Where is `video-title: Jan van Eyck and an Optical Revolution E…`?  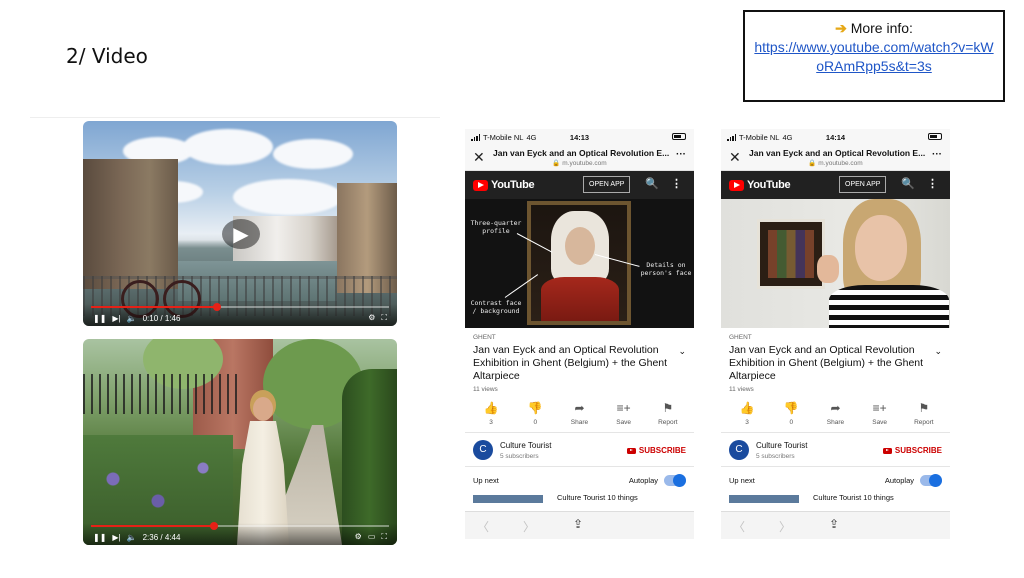 video-title: Jan van Eyck and an Optical Revolution E… is located at coordinates (826, 363).